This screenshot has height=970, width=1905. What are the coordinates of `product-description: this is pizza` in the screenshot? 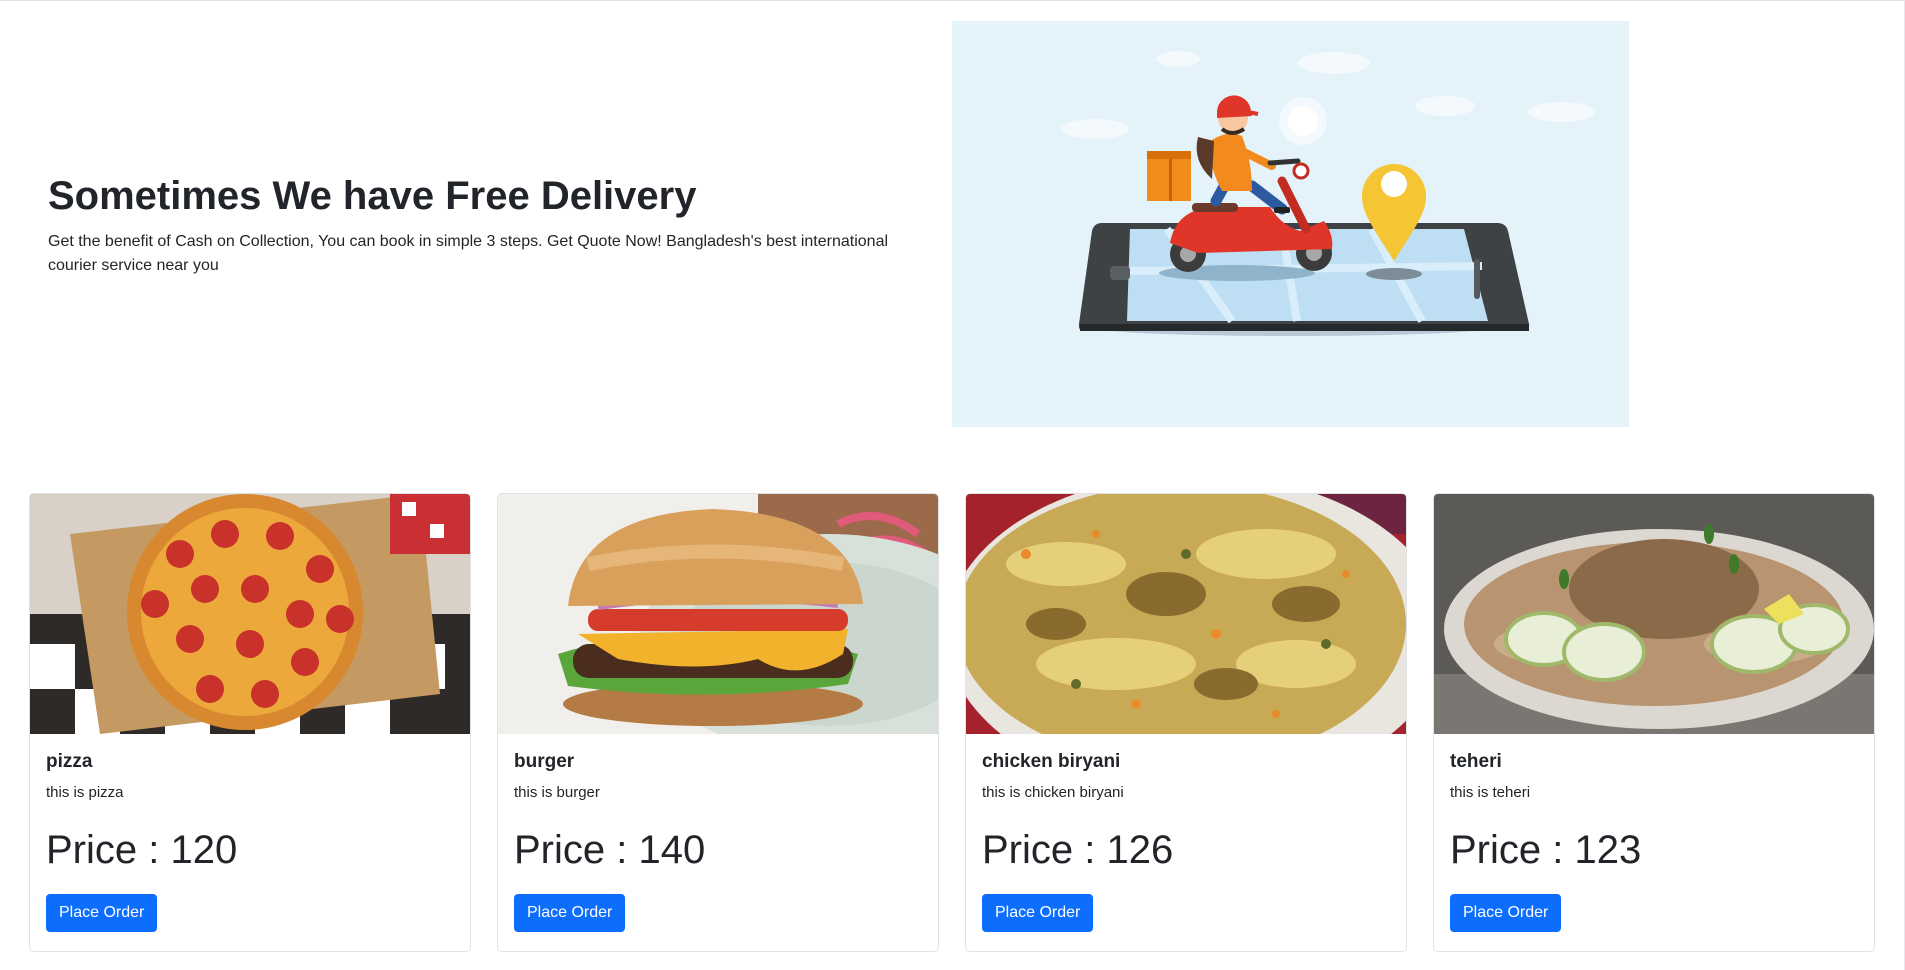 It's located at (85, 792).